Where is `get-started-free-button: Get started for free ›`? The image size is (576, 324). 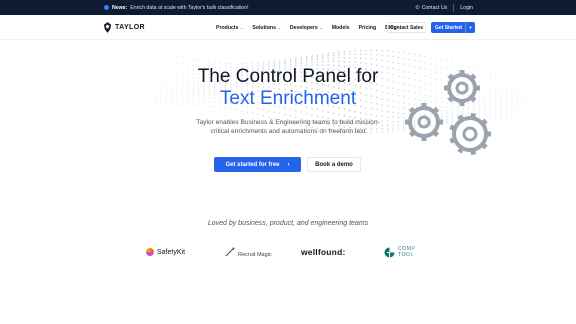 get-started-free-button: Get started for free › is located at coordinates (257, 164).